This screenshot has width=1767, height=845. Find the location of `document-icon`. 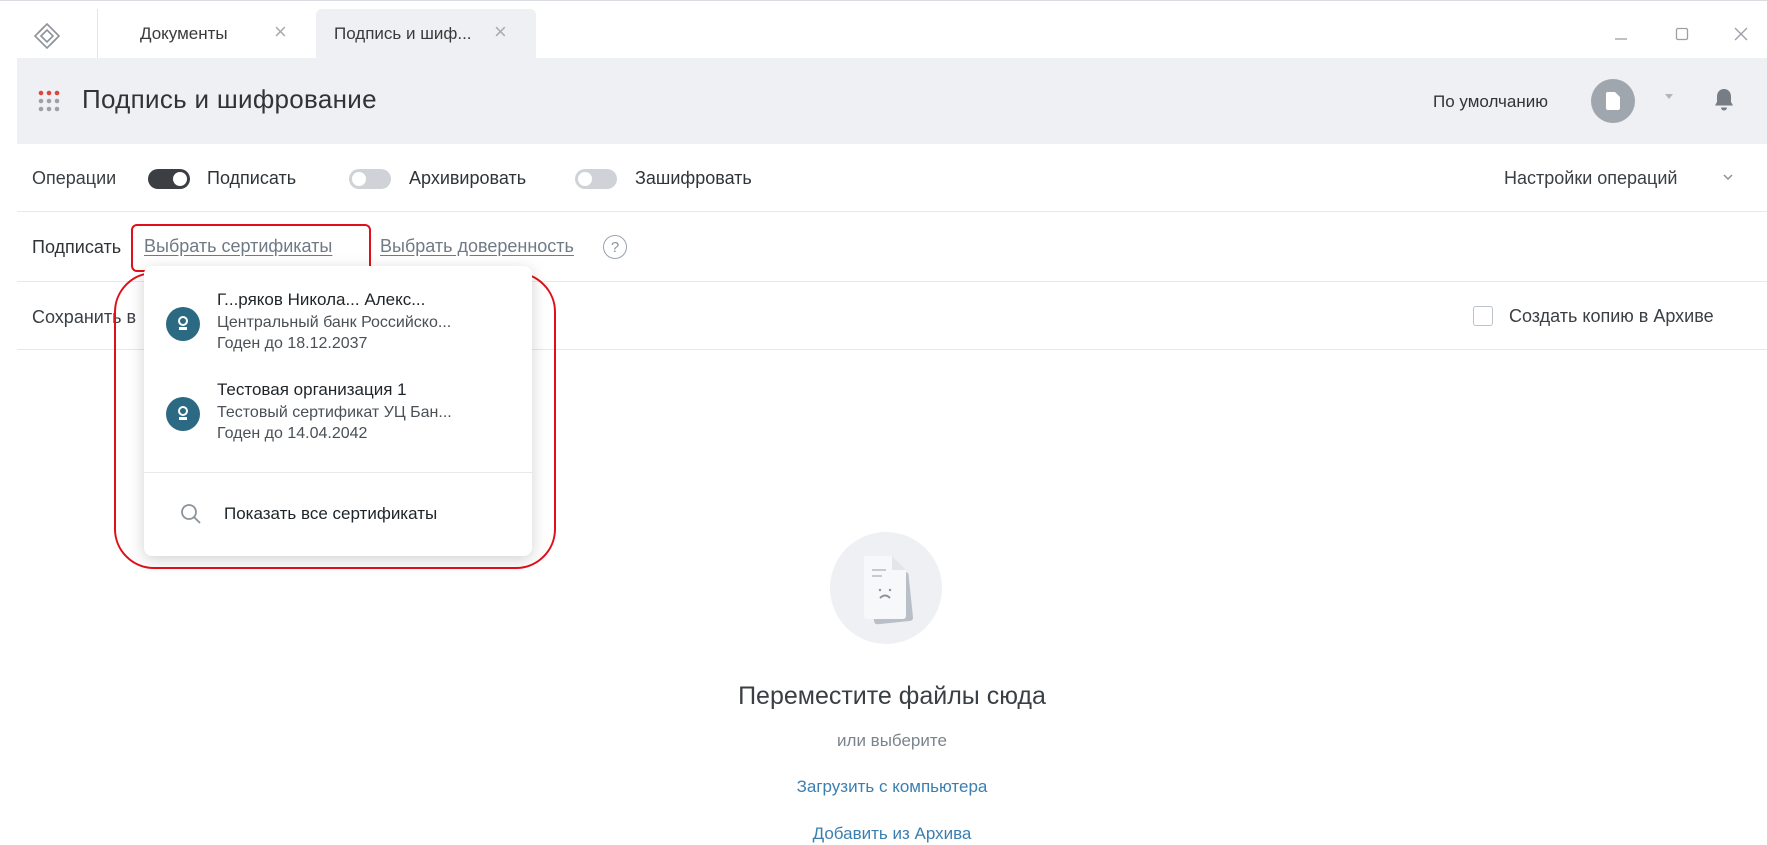

document-icon is located at coordinates (1612, 101).